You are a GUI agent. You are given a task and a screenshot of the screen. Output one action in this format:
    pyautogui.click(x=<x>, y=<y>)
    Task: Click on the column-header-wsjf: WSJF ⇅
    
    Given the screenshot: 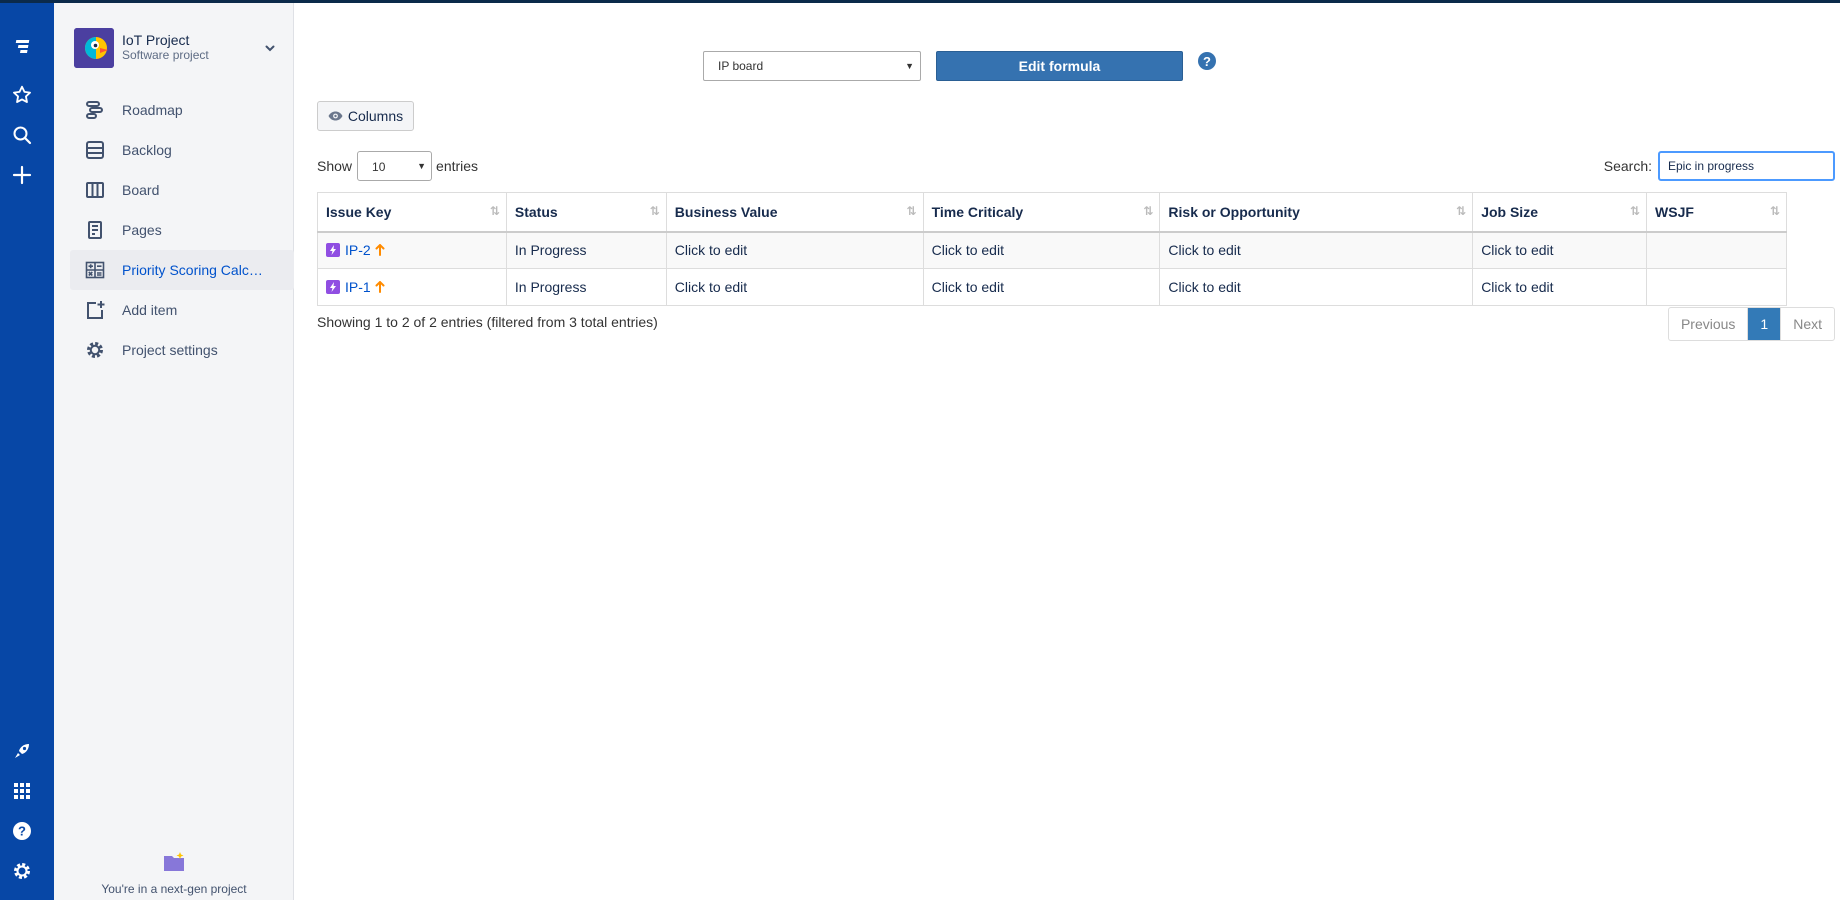 What is the action you would take?
    pyautogui.click(x=1716, y=212)
    